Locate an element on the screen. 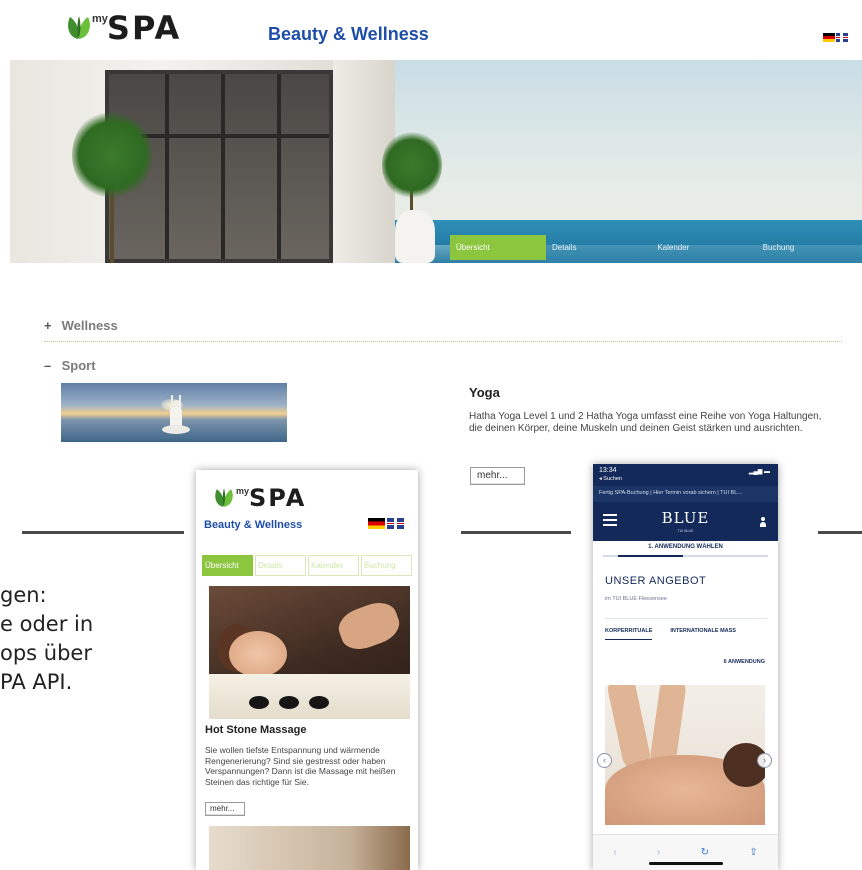  language-switcher is located at coordinates (835, 37).